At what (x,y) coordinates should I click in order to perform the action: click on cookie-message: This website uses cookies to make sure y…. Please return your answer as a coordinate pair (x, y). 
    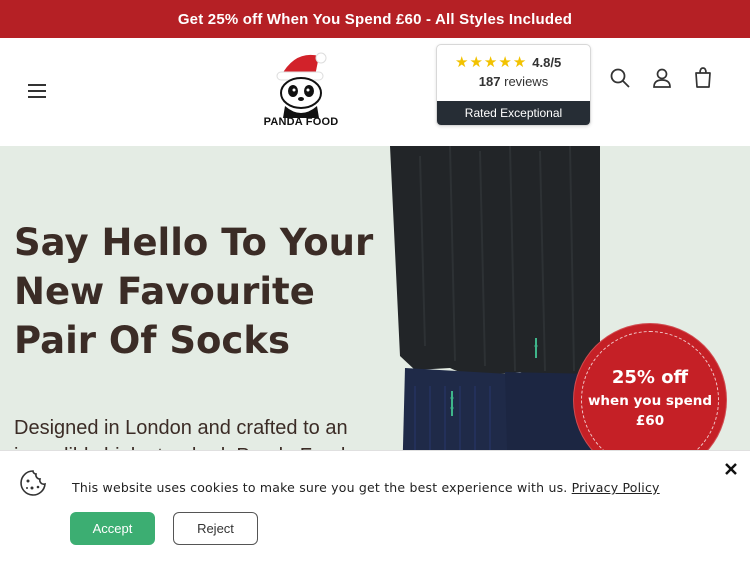
    Looking at the image, I should click on (366, 487).